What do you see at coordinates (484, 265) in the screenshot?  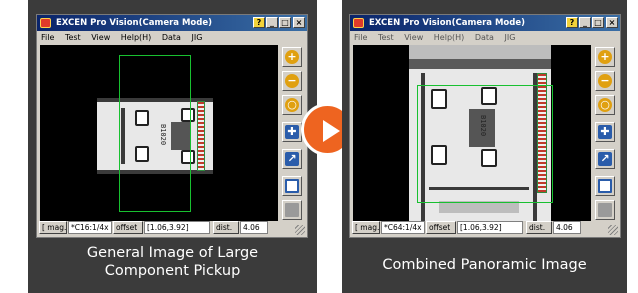 I see `caption-right: Combined Panoramic Image` at bounding box center [484, 265].